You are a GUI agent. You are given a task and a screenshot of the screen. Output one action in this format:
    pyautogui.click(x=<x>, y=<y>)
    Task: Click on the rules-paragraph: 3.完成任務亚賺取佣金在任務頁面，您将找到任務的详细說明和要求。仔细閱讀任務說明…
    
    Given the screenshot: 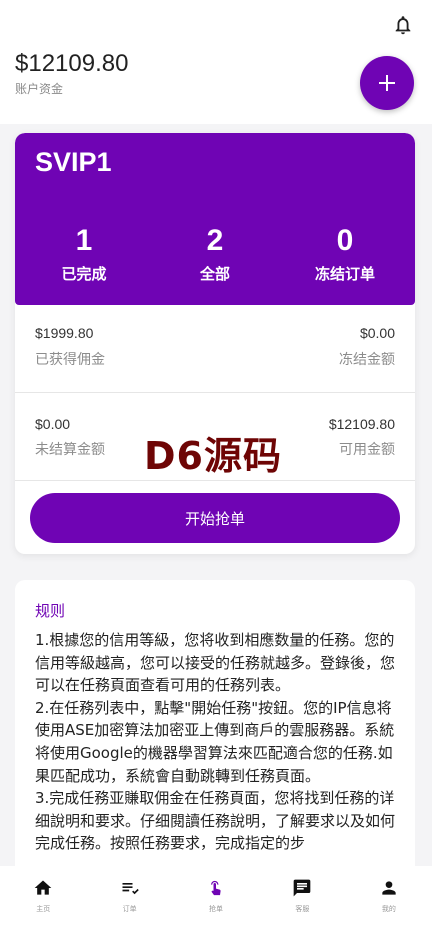 What is the action you would take?
    pyautogui.click(x=215, y=821)
    